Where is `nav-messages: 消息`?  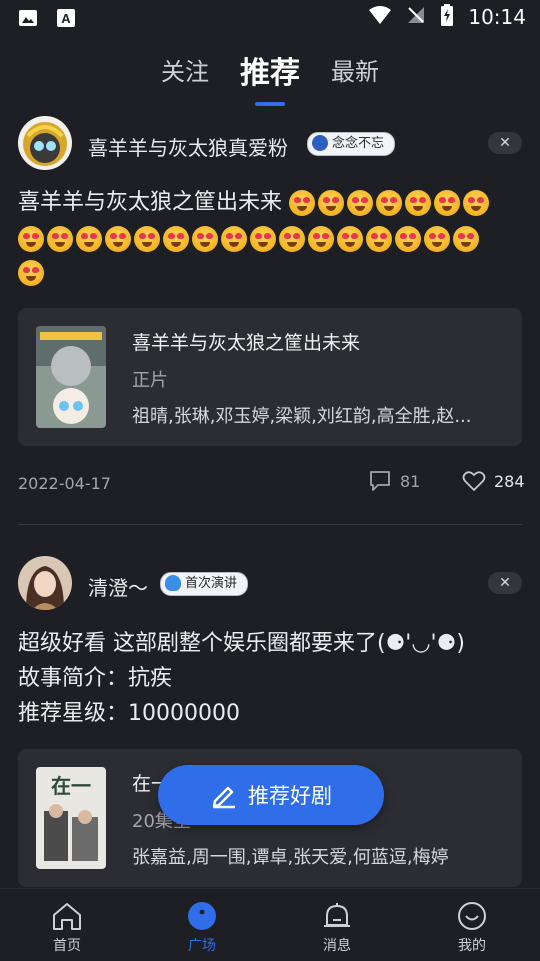 nav-messages: 消息 is located at coordinates (337, 928).